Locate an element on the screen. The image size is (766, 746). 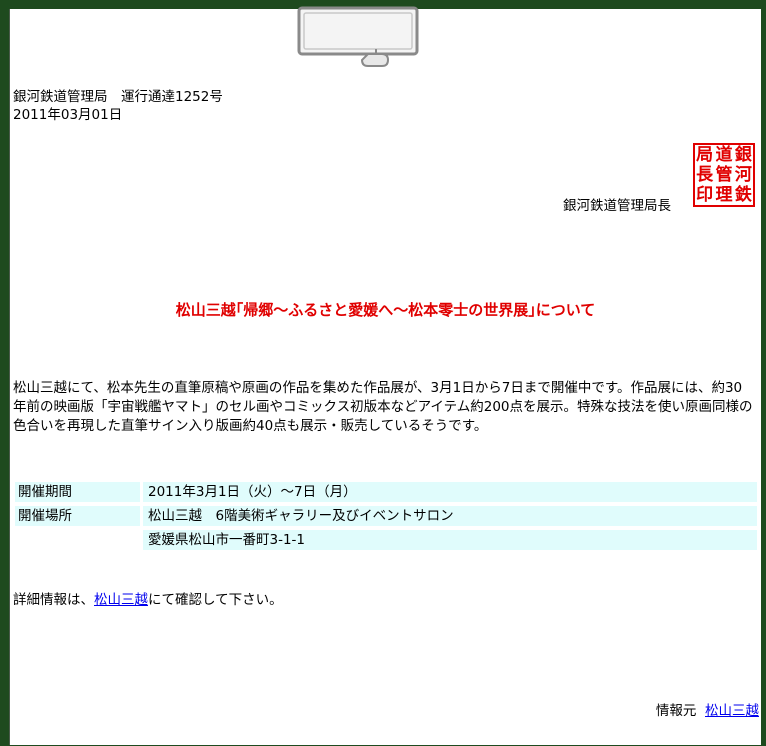
source-label: 情報元 is located at coordinates (676, 711).